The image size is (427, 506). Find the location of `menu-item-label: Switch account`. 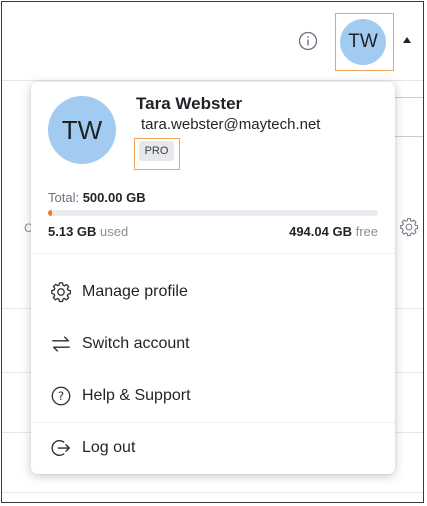

menu-item-label: Switch account is located at coordinates (136, 343).